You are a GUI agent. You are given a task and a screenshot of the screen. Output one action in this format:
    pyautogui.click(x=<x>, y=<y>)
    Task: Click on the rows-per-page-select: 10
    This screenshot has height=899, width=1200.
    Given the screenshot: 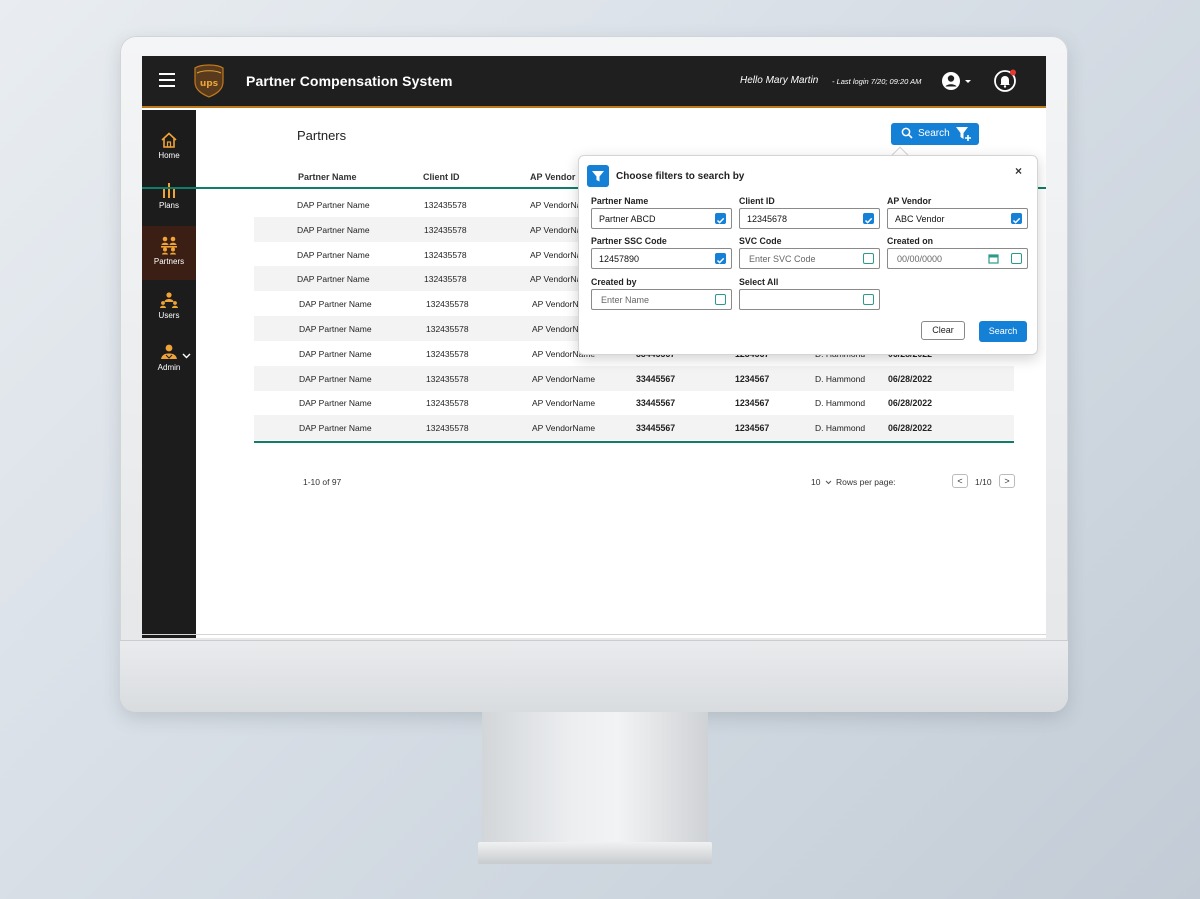 What is the action you would take?
    pyautogui.click(x=821, y=482)
    